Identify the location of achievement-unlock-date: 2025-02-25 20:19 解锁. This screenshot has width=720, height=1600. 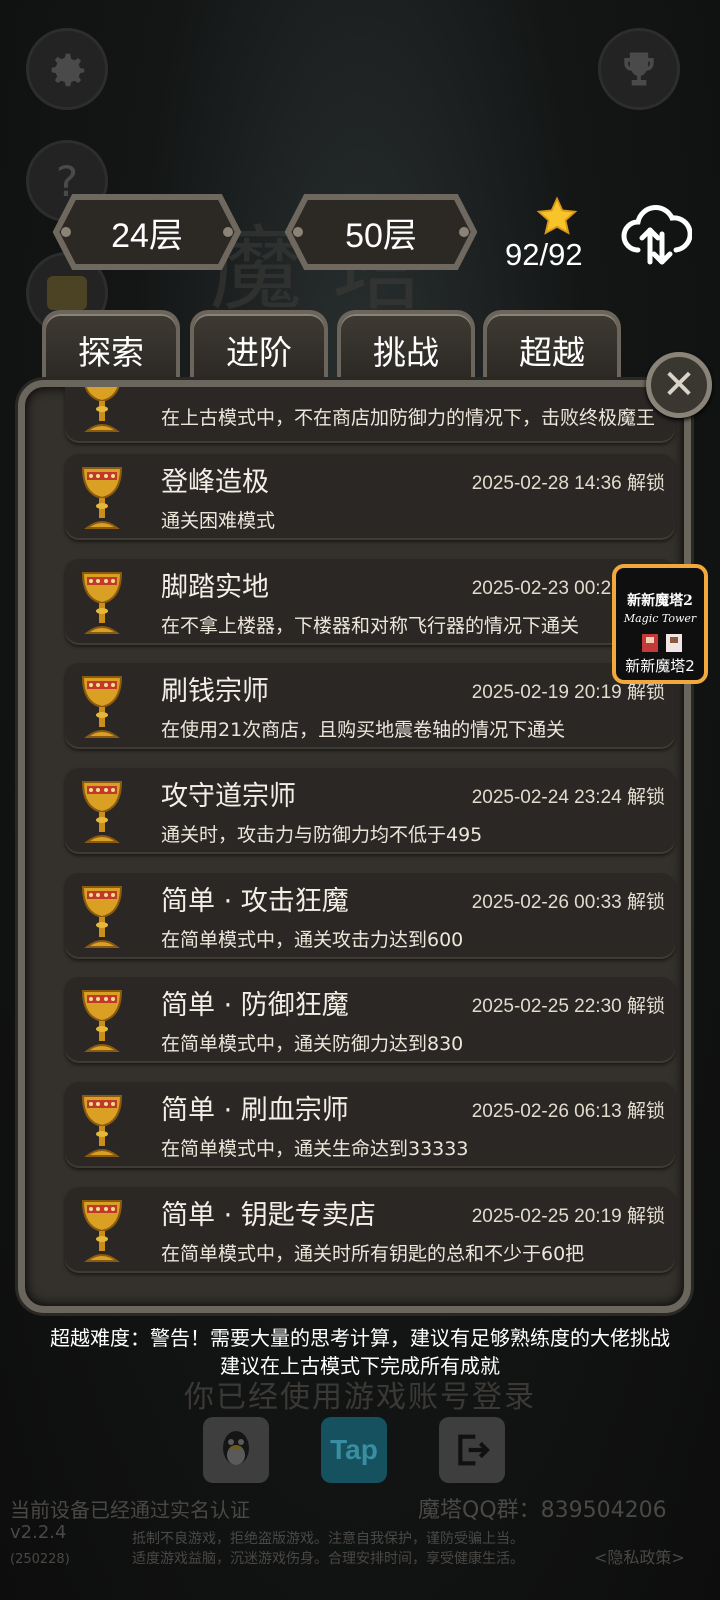
(568, 1216).